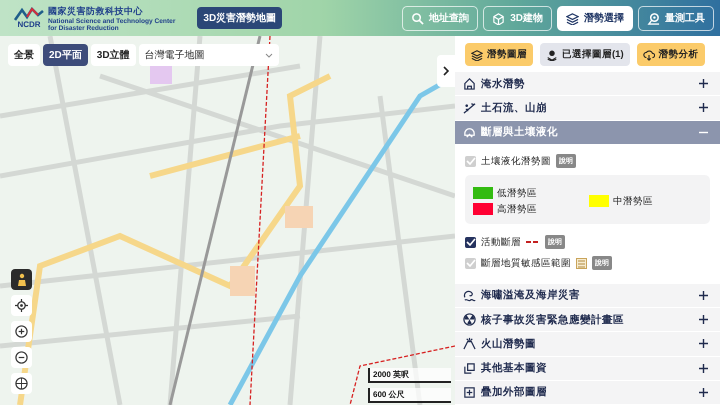 This screenshot has height=405, width=720. I want to click on panel-tab: 潛勢分析, so click(670, 54).